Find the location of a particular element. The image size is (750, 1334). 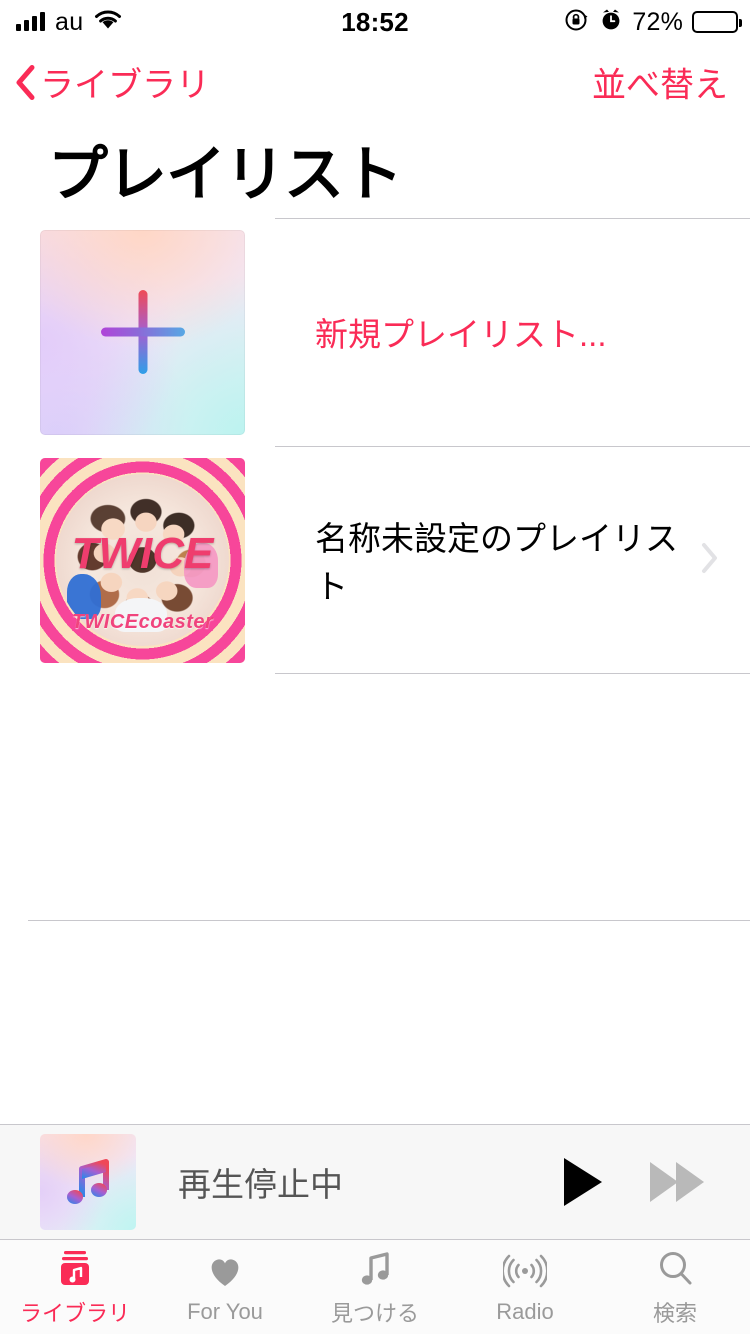

back-button: ライブラリ is located at coordinates (112, 82).